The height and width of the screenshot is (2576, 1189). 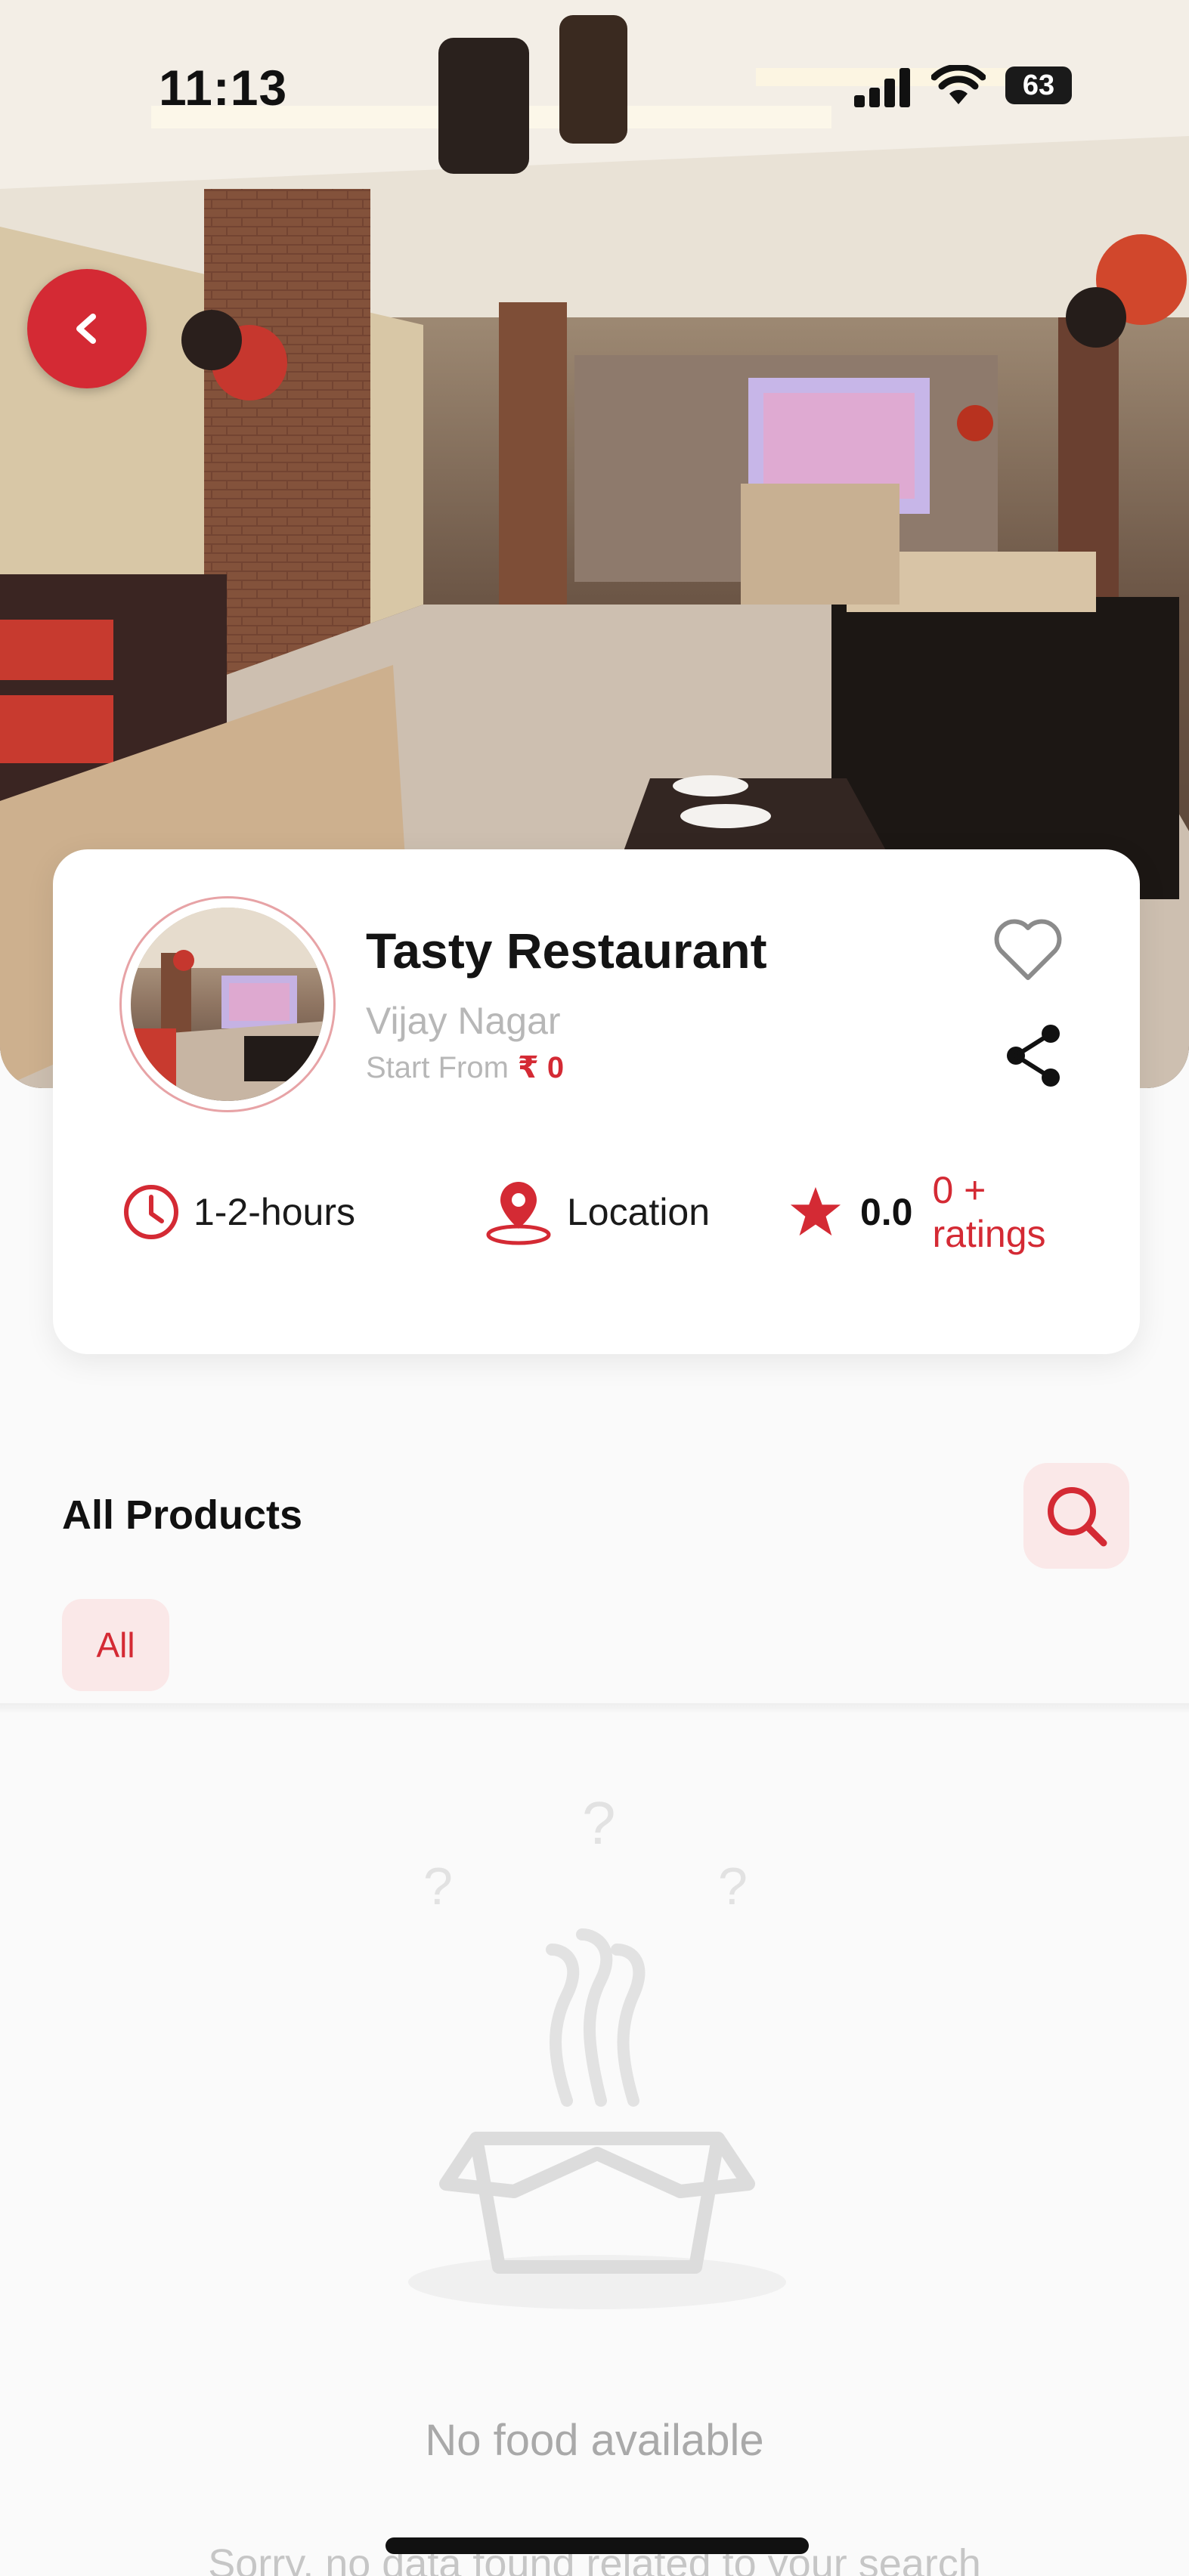 I want to click on star-icon, so click(x=815, y=1211).